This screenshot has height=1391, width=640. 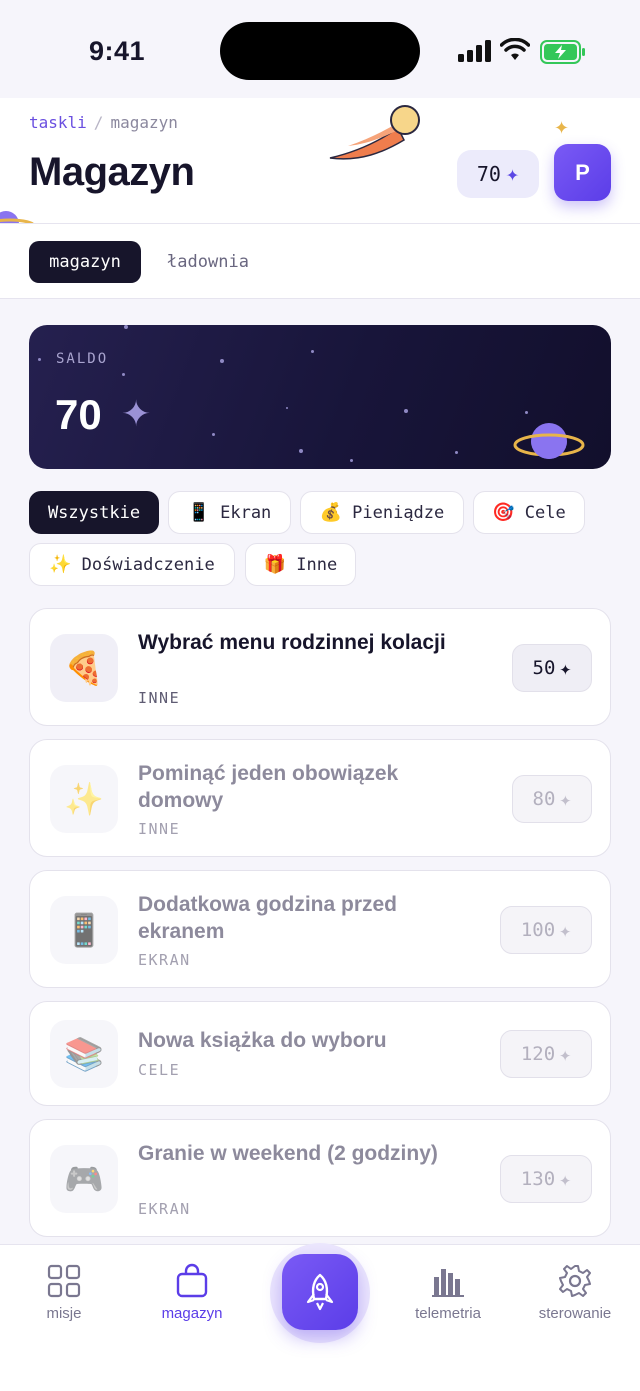 I want to click on sparkle-decoration-icon: ✦, so click(x=562, y=128).